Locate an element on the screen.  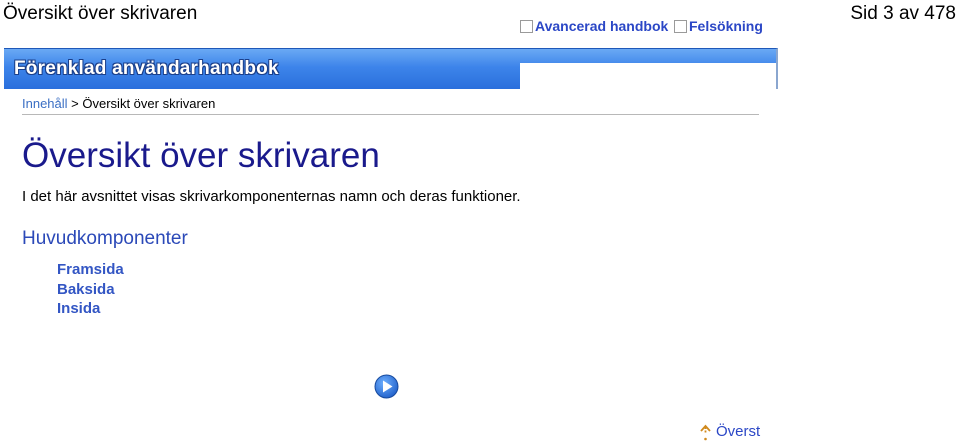
breadcrumb-current: Översikt över skrivaren is located at coordinates (149, 103).